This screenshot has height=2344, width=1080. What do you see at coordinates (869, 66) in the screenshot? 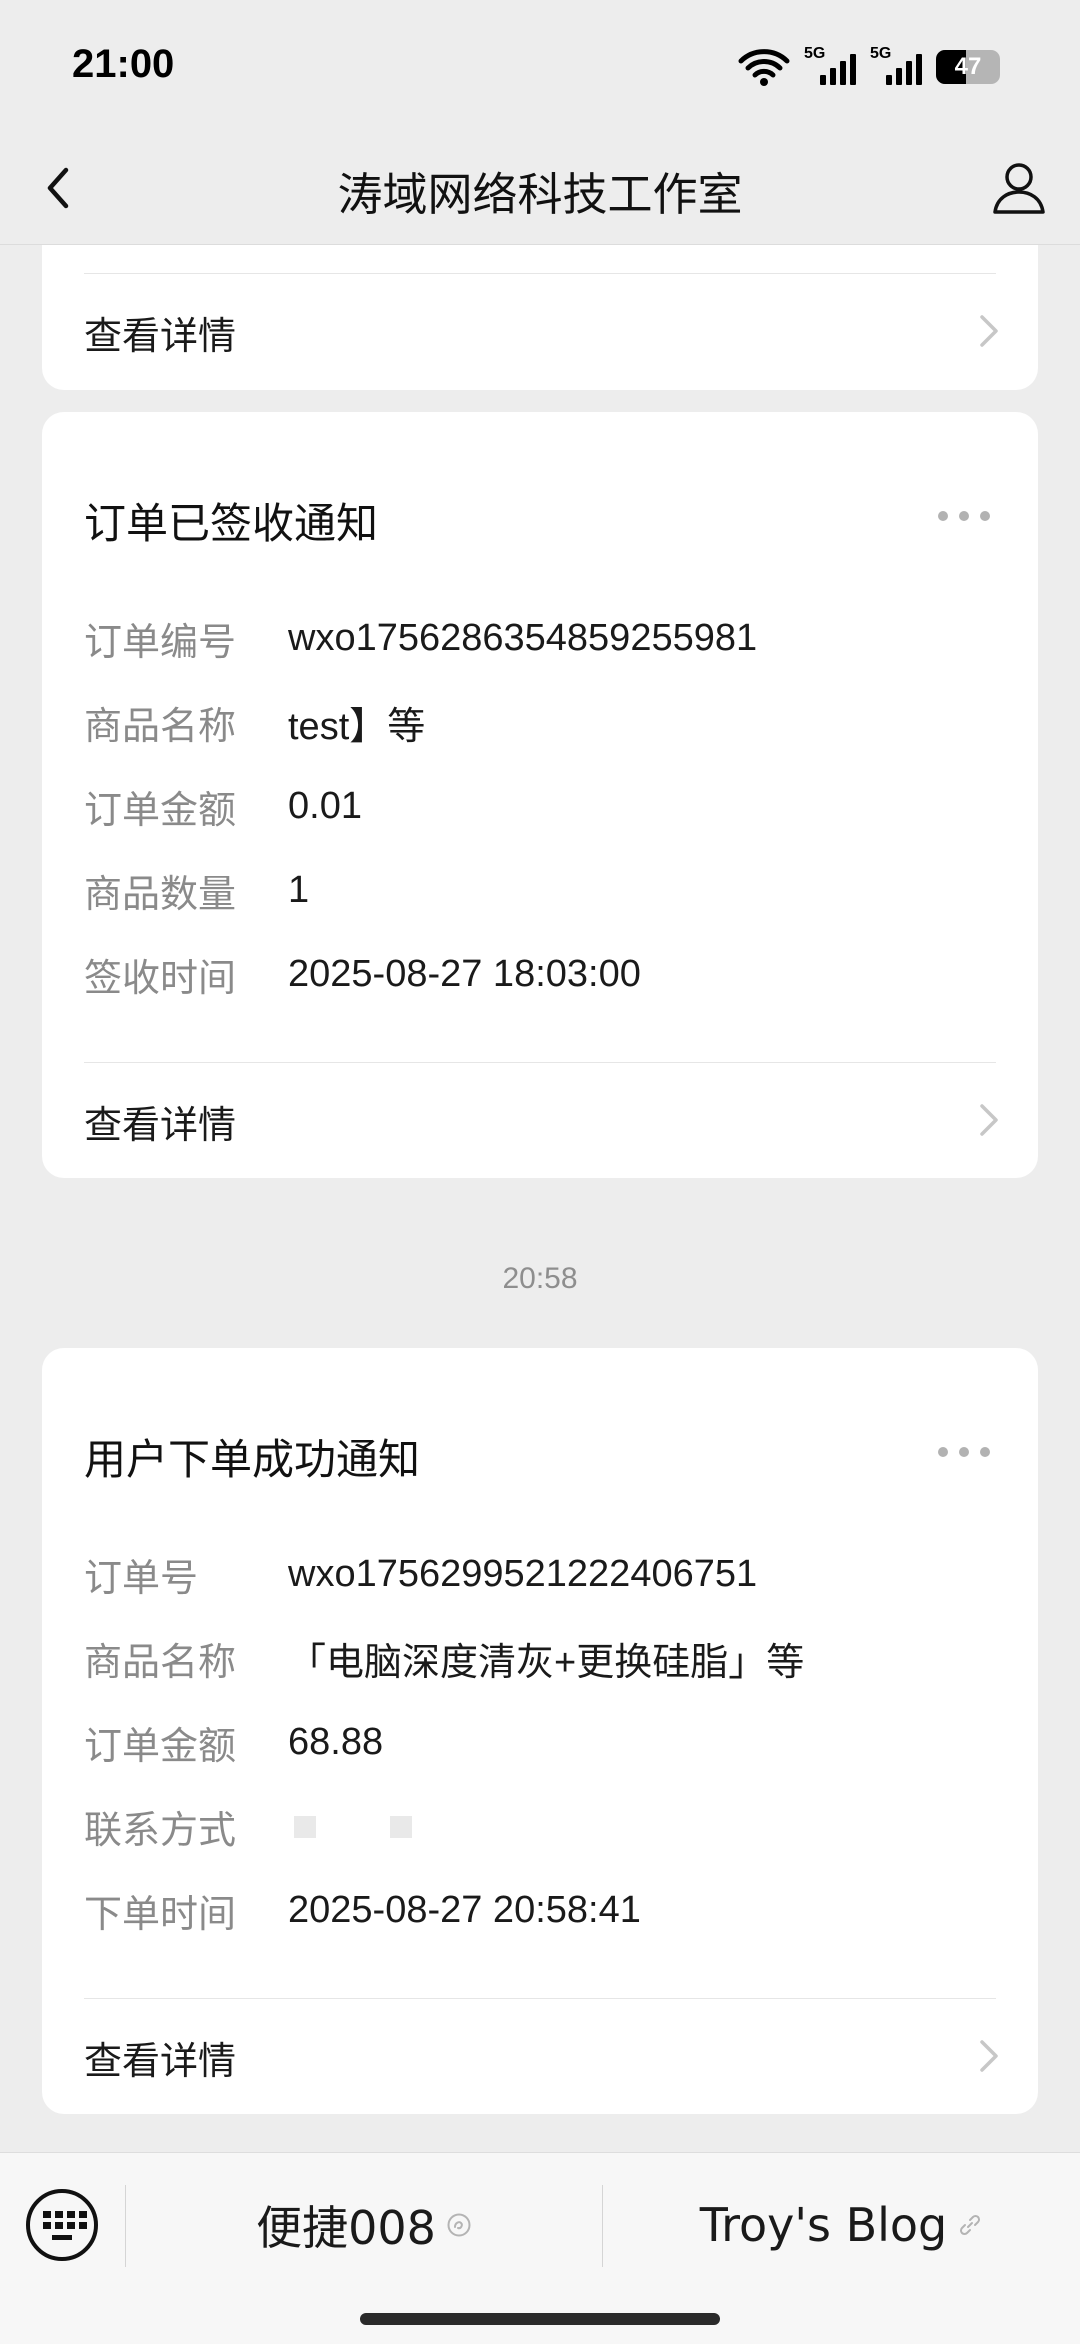
I see `status-icons: 5G 5G 47` at bounding box center [869, 66].